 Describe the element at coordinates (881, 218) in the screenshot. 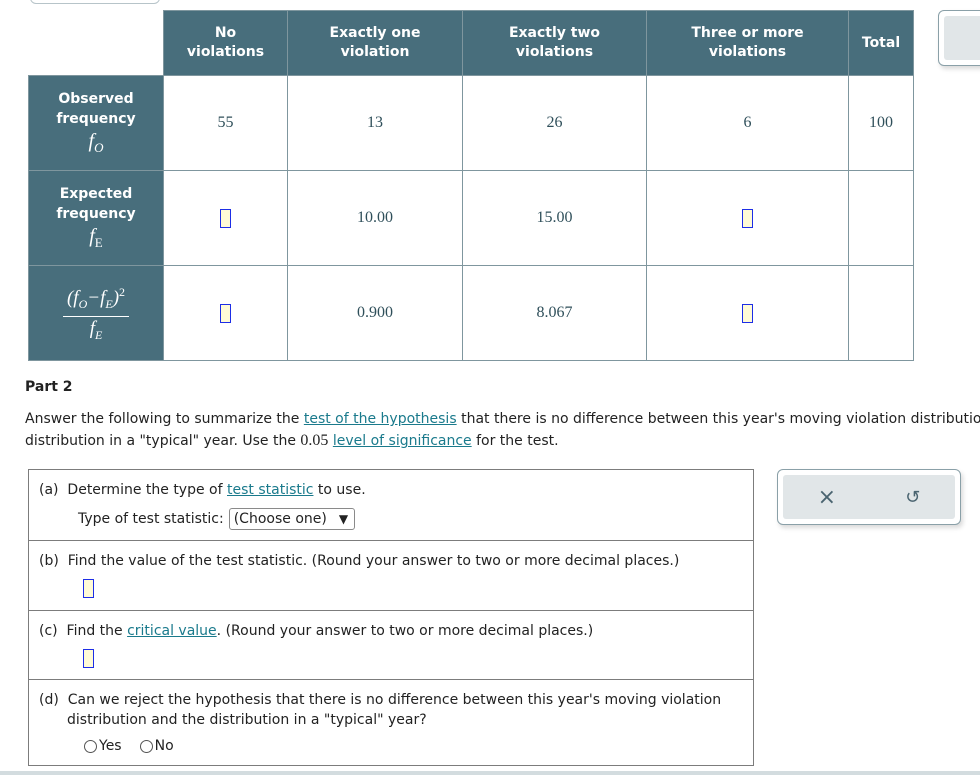

I see `expected-total` at that location.